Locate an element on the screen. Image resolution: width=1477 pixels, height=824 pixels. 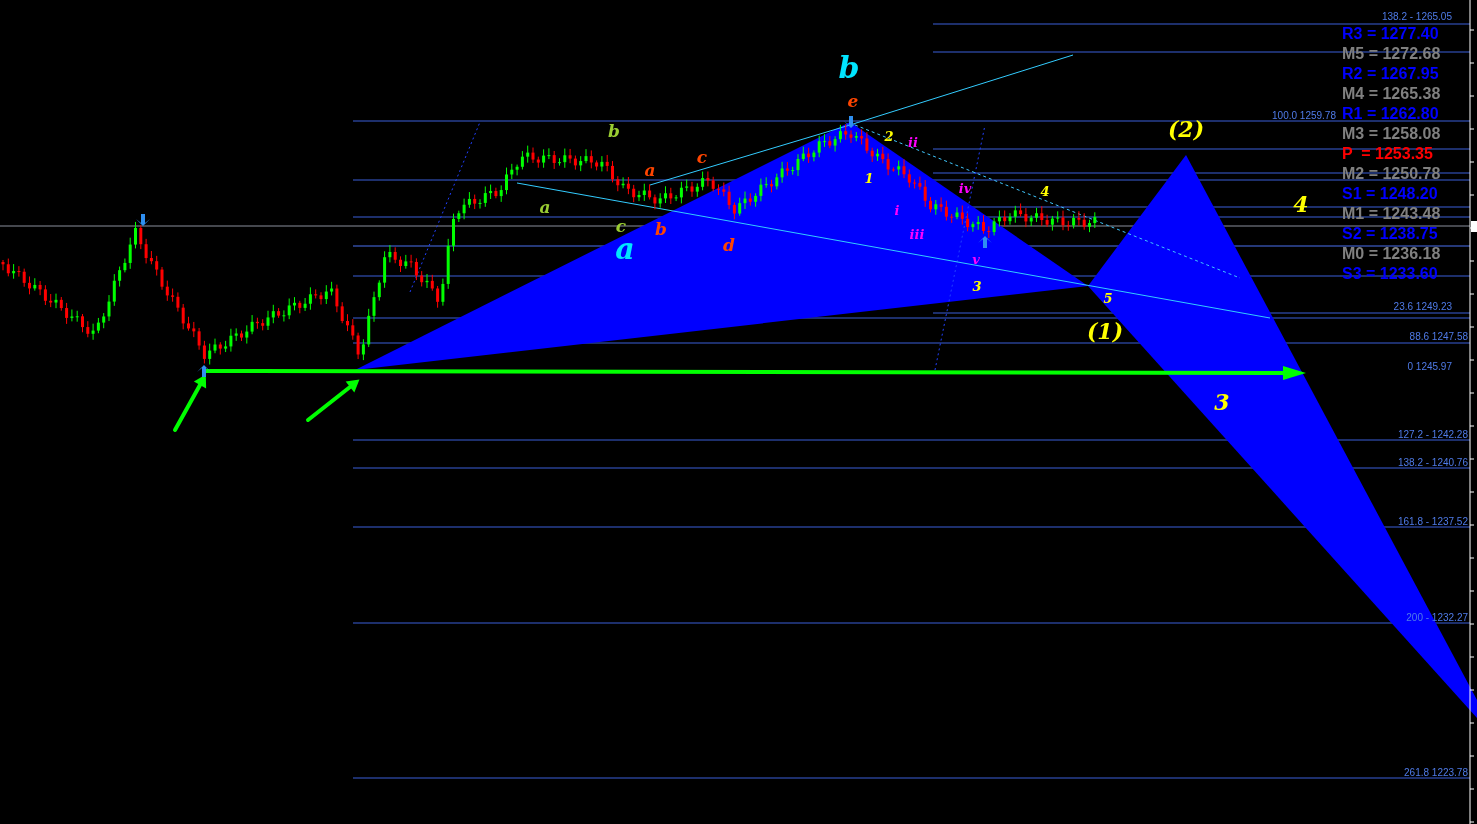
fib-level-label: 200 - 1232.27 is located at coordinates (1437, 617).